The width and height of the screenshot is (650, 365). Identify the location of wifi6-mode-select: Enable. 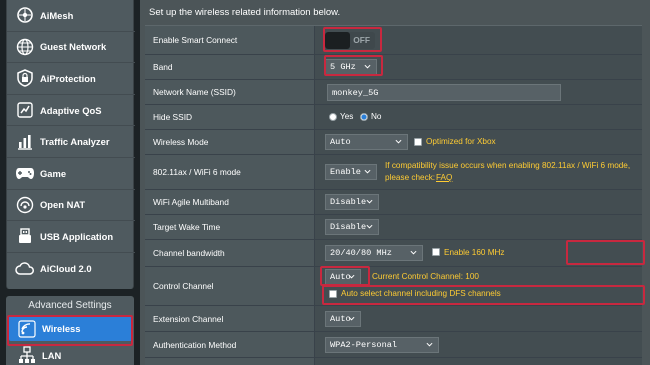
(351, 172).